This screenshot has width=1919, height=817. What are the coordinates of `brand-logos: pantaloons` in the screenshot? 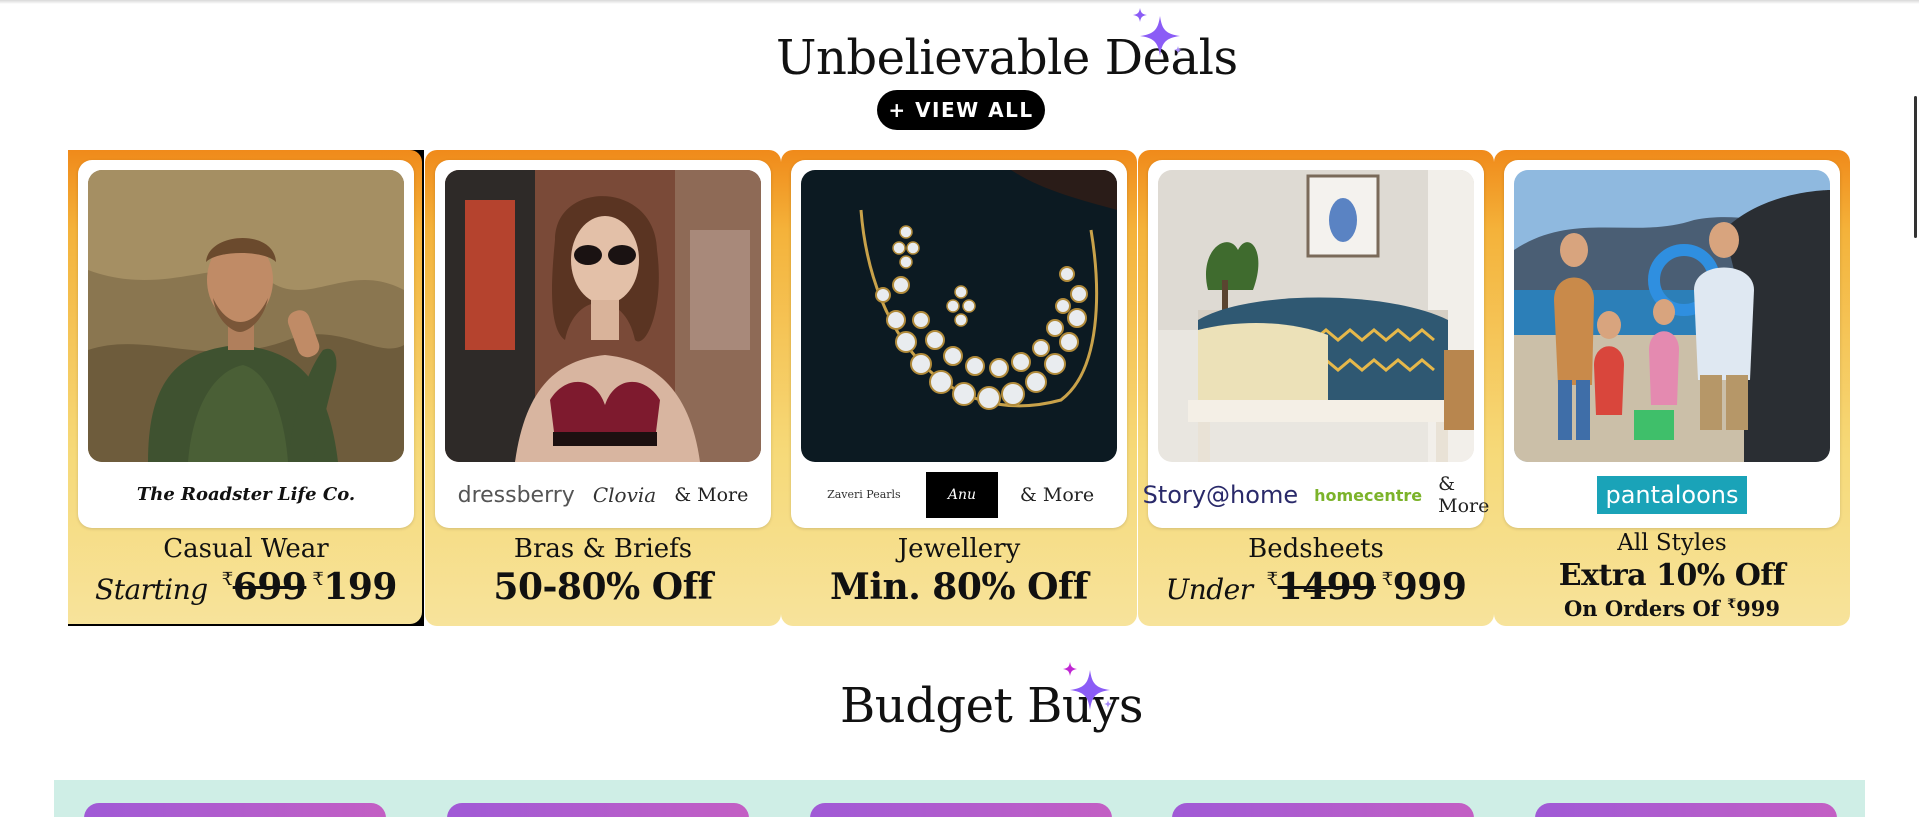 It's located at (1672, 495).